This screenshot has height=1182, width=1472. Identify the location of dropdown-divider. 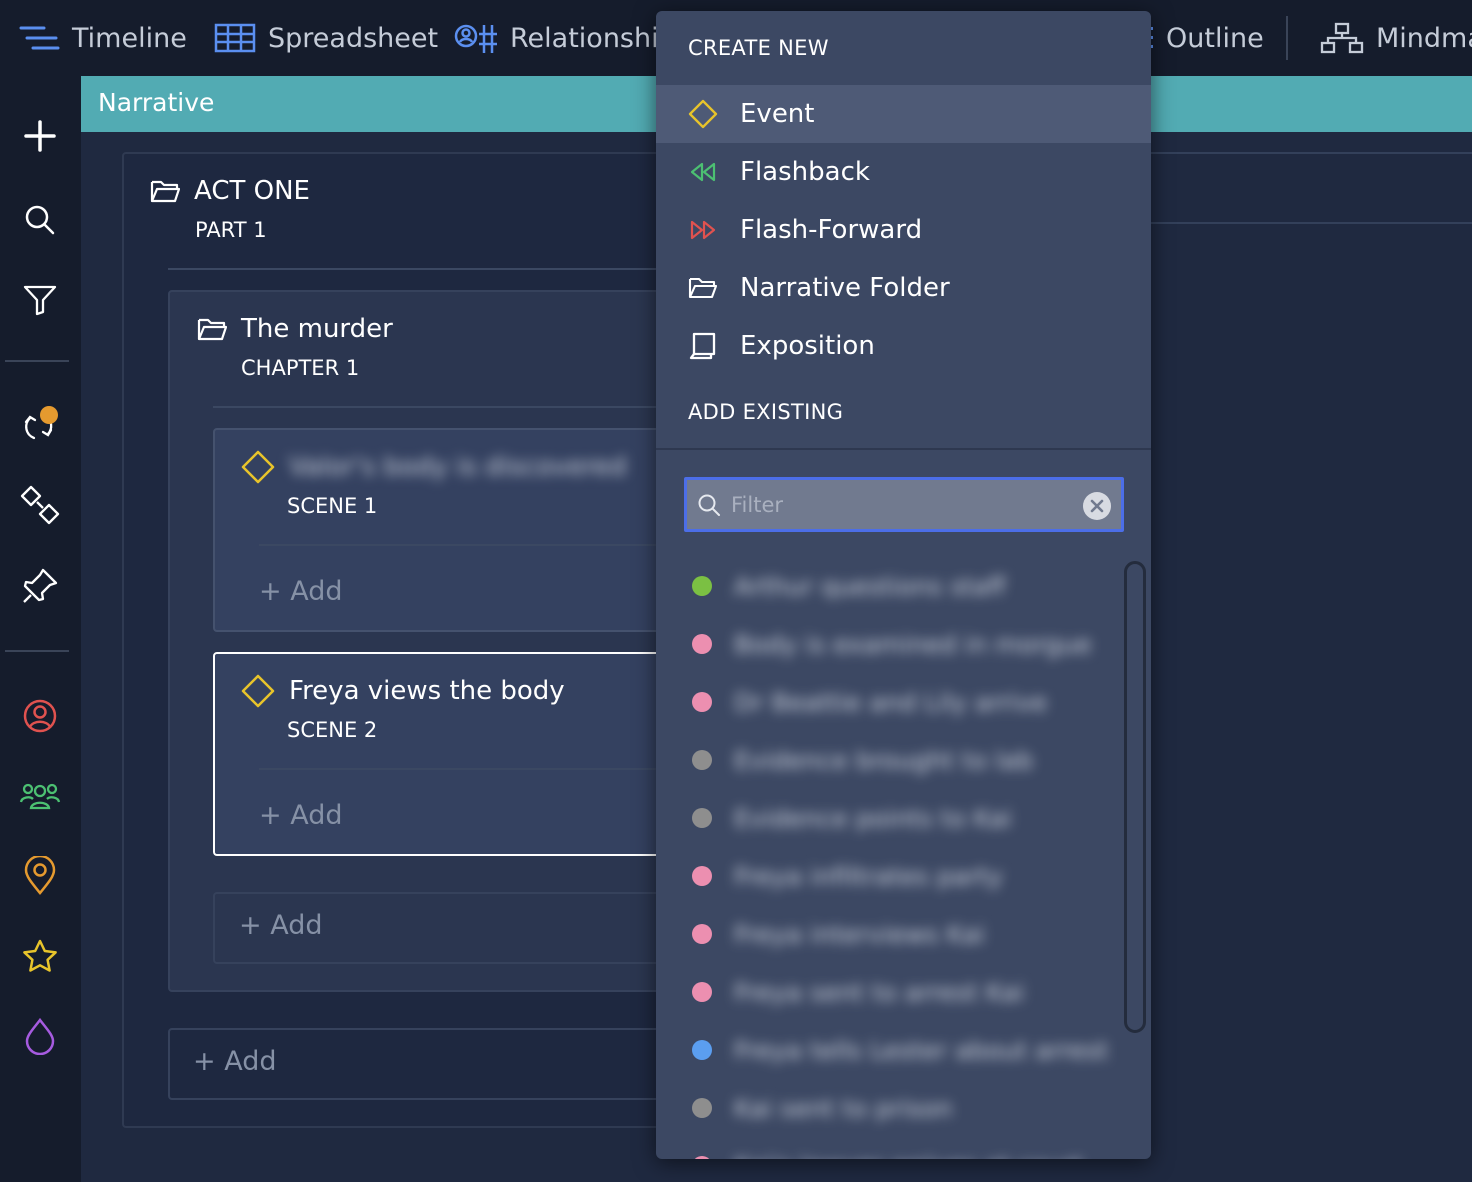
(903, 449).